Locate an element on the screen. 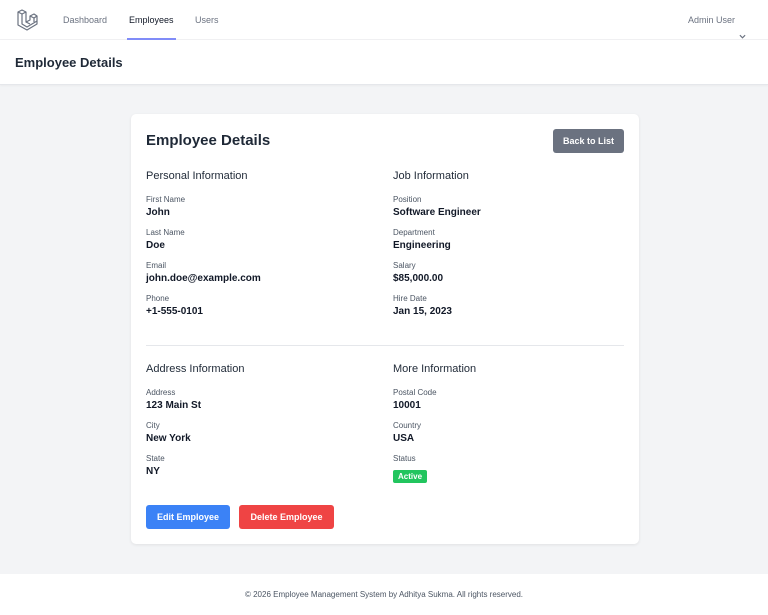 The height and width of the screenshot is (615, 768). field-value: Engineering is located at coordinates (422, 245).